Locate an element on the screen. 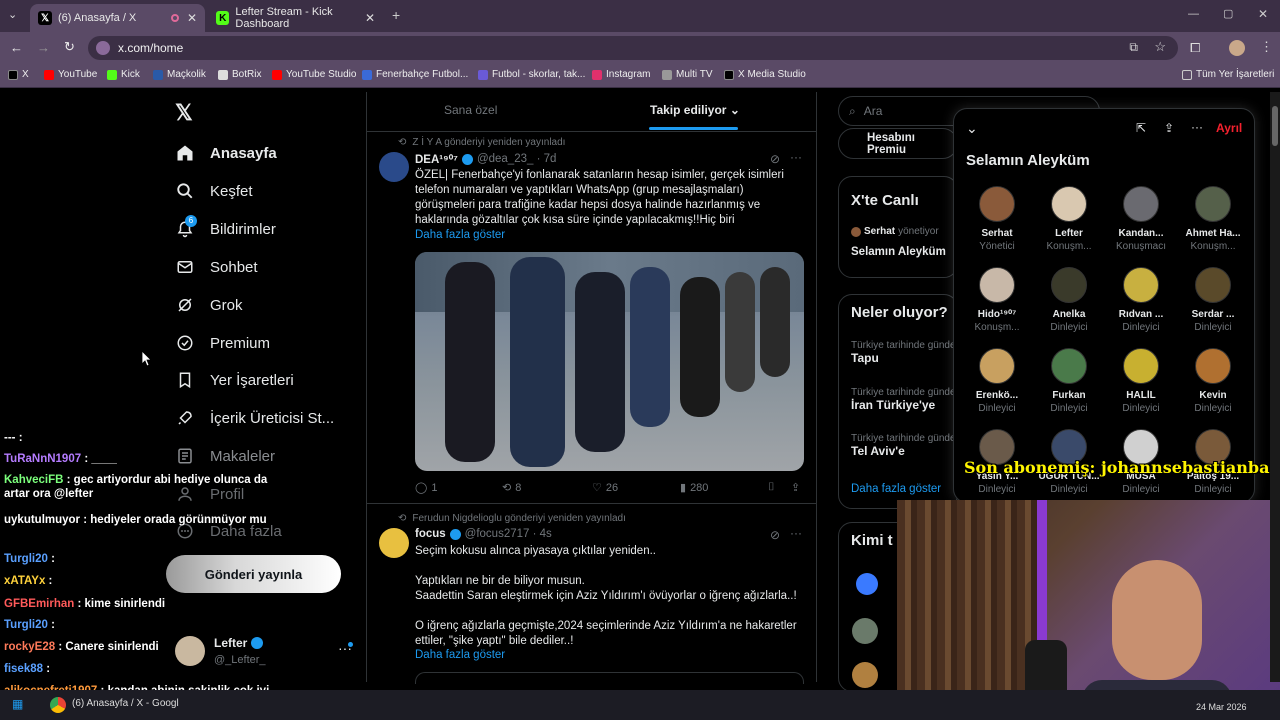  windows-start-icon: ▦ is located at coordinates (17, 704).